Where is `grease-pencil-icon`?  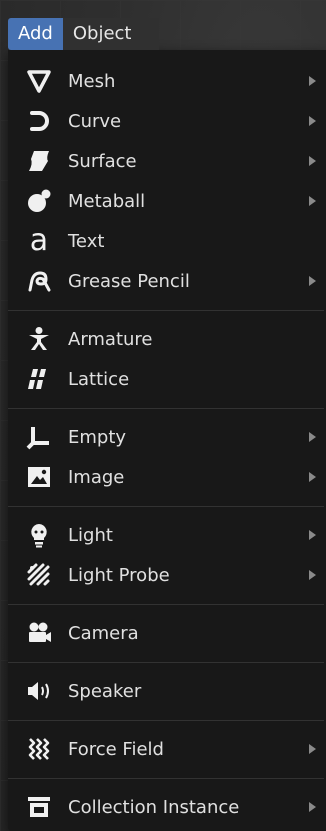 grease-pencil-icon is located at coordinates (39, 281).